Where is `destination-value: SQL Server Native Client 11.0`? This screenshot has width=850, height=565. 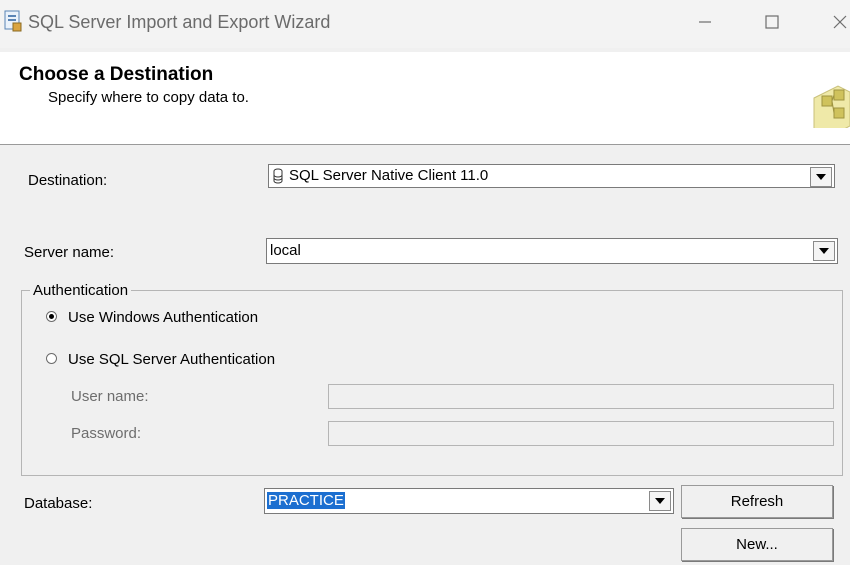 destination-value: SQL Server Native Client 11.0 is located at coordinates (389, 175).